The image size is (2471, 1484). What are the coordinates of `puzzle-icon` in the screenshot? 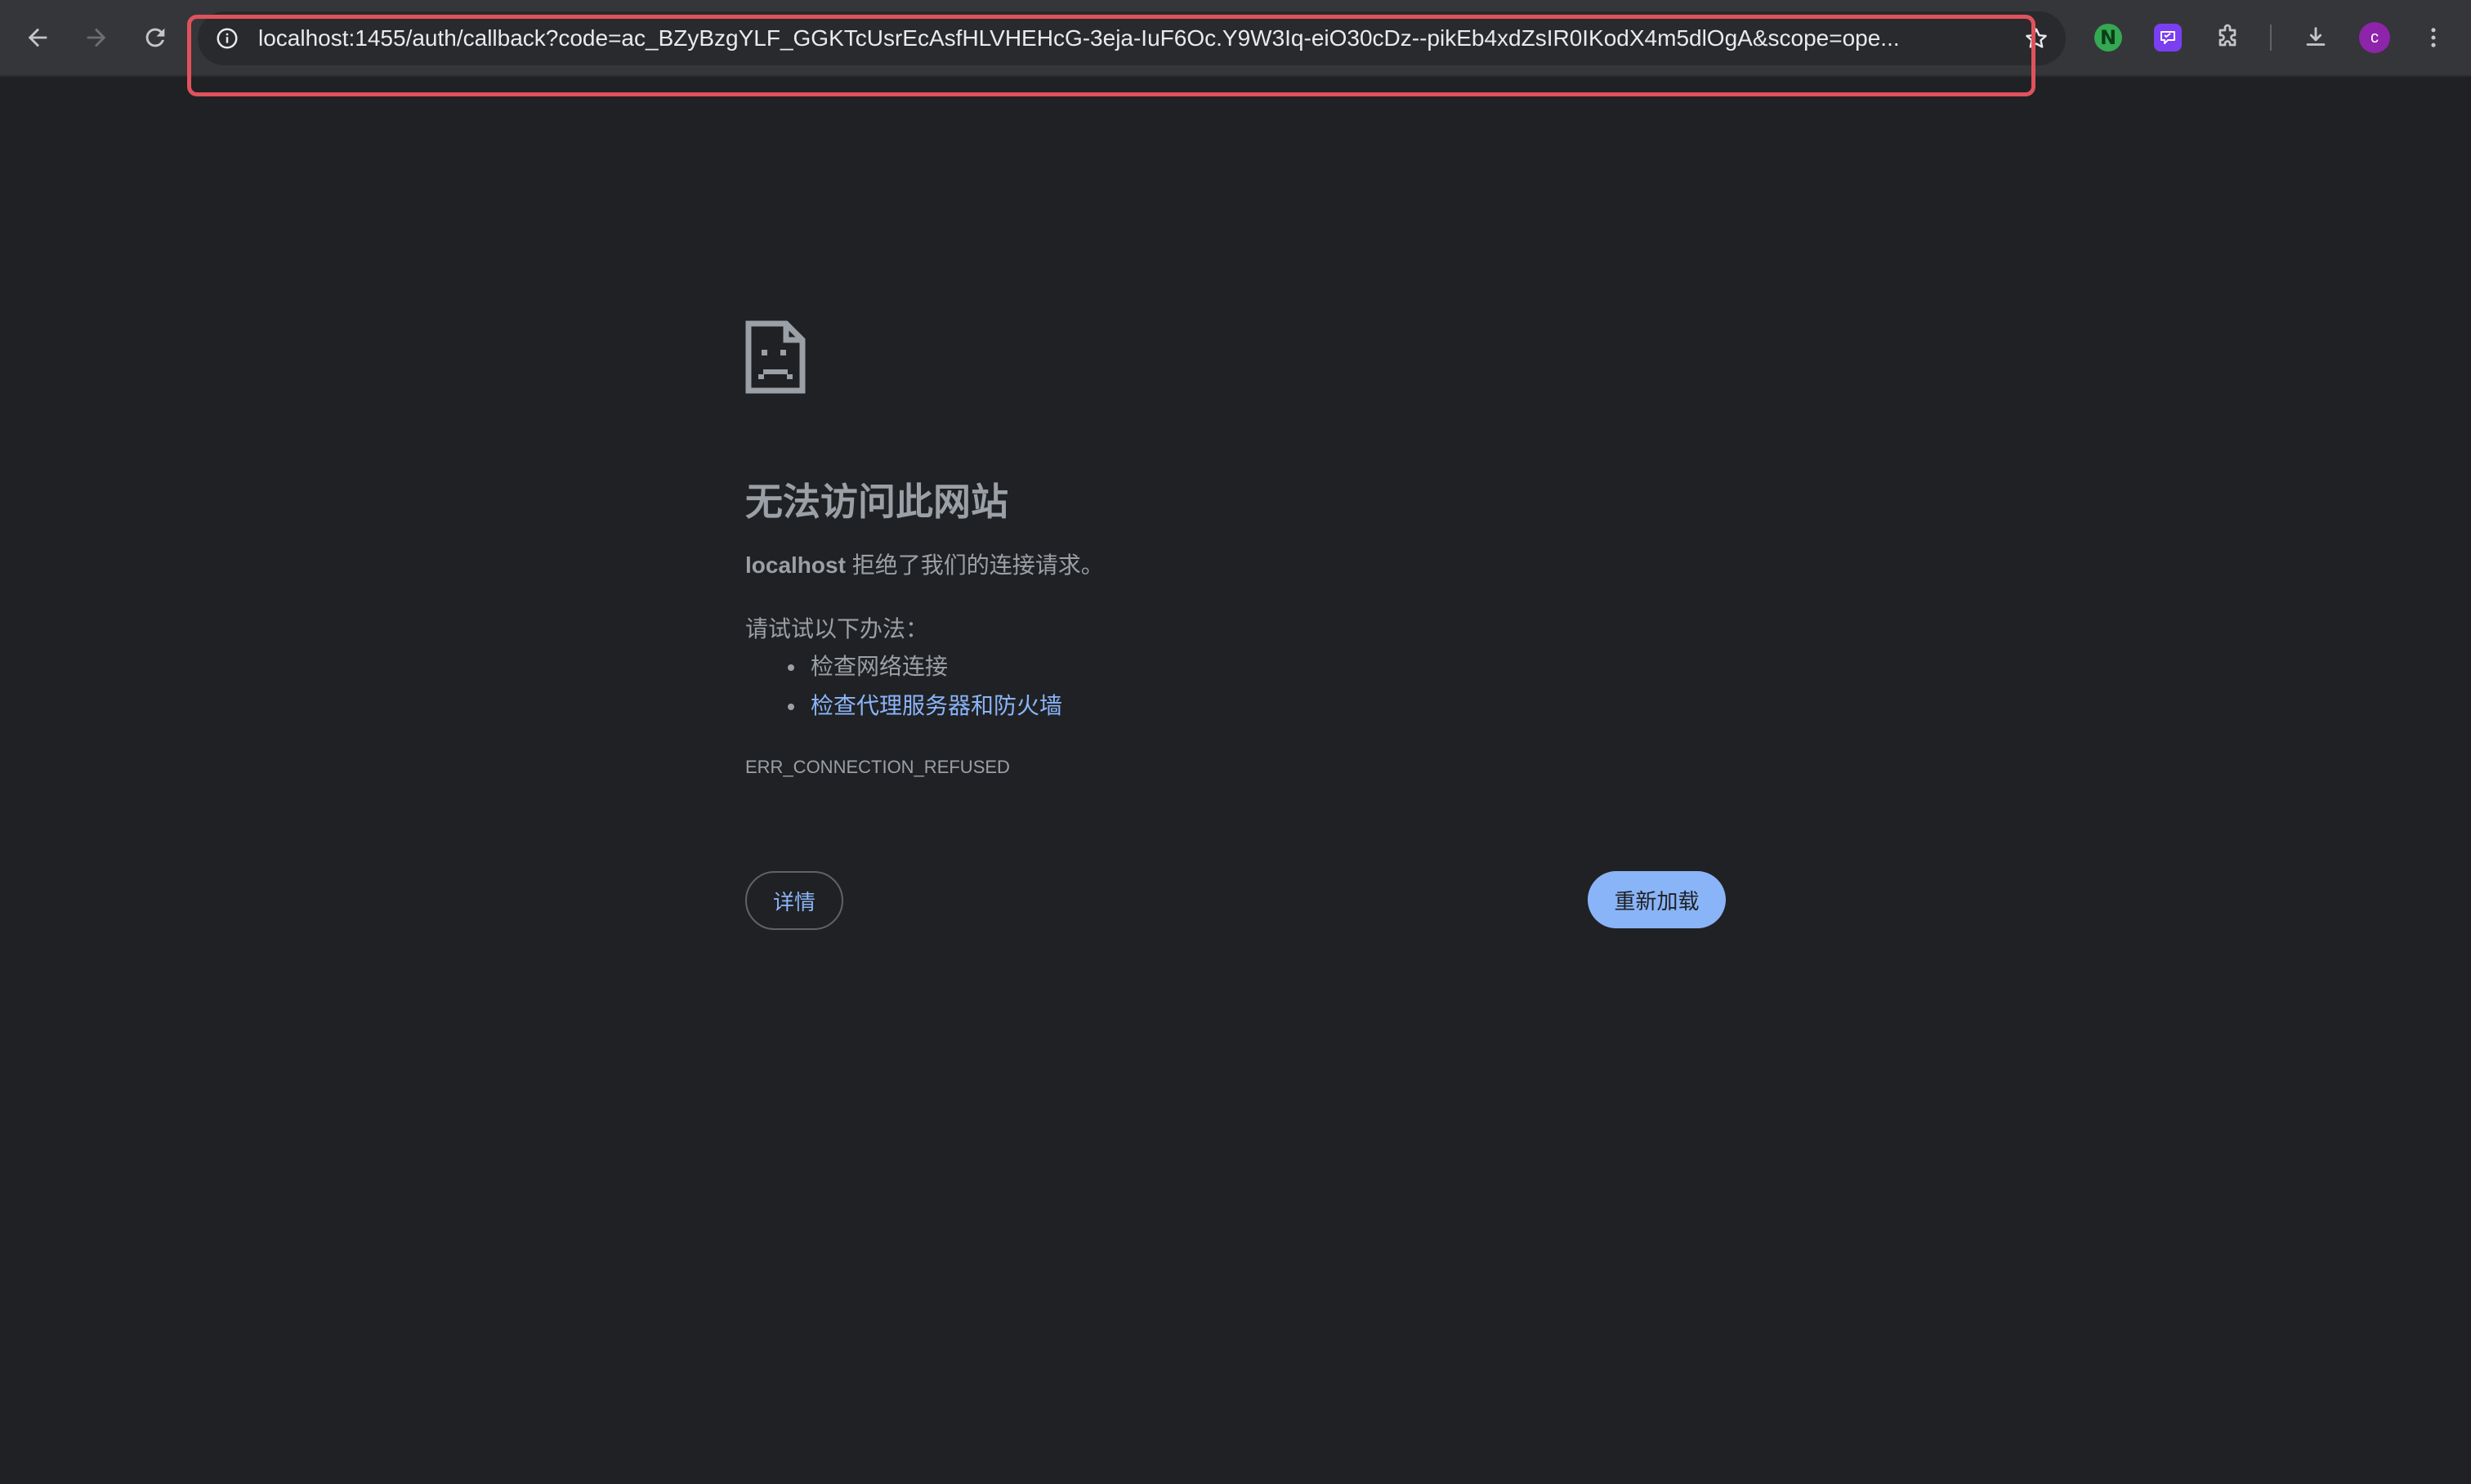 It's located at (2228, 35).